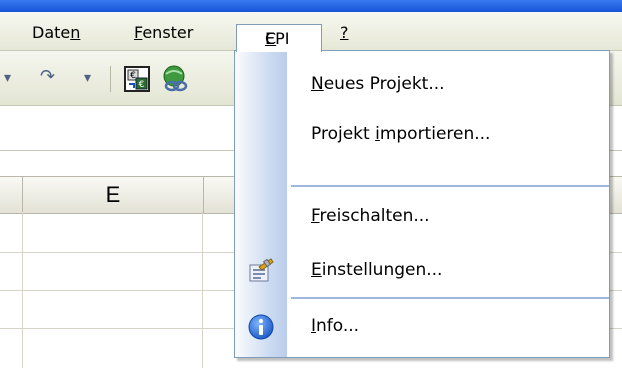 Image resolution: width=622 pixels, height=368 pixels. What do you see at coordinates (261, 327) in the screenshot?
I see `info-icon` at bounding box center [261, 327].